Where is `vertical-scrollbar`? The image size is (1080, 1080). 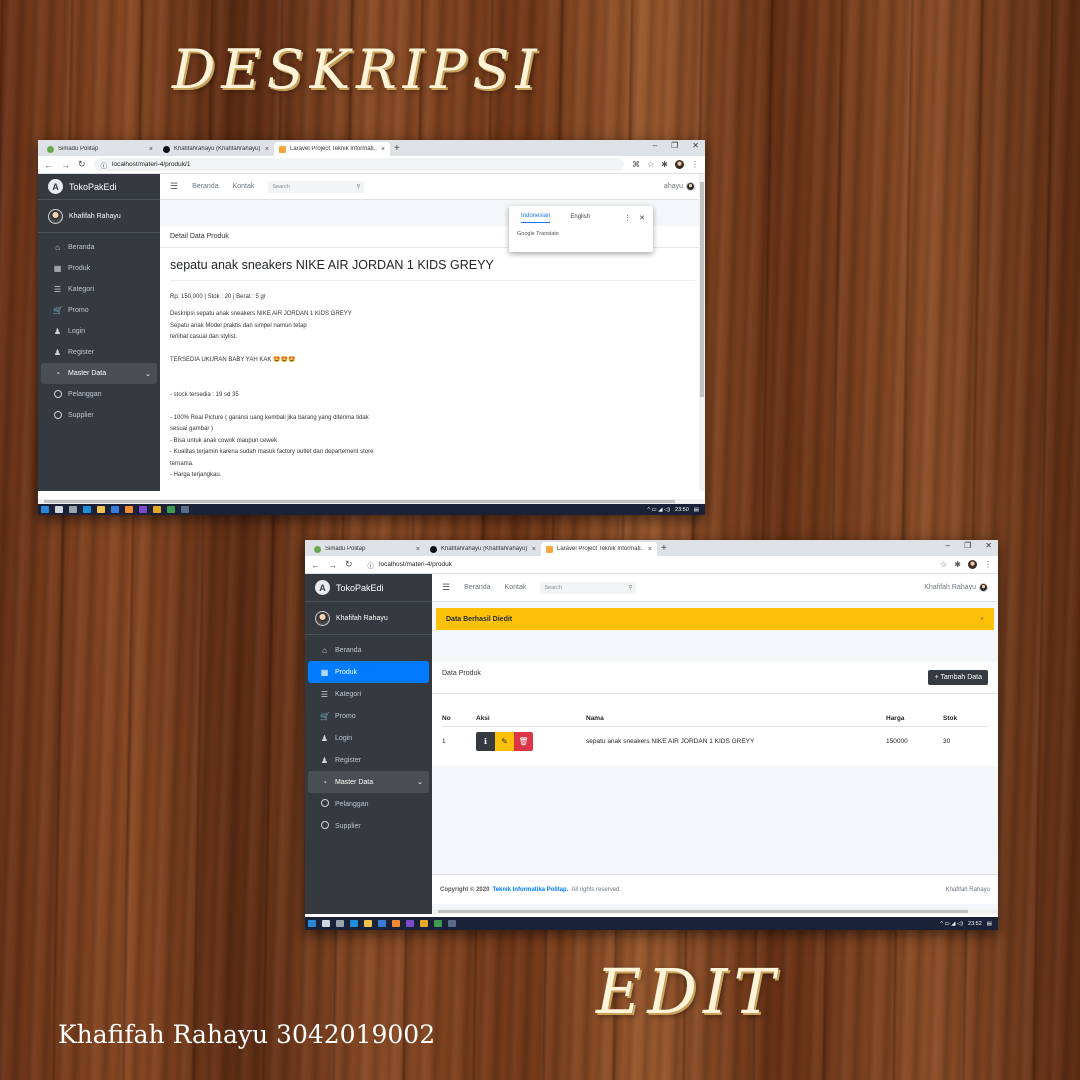 vertical-scrollbar is located at coordinates (702, 332).